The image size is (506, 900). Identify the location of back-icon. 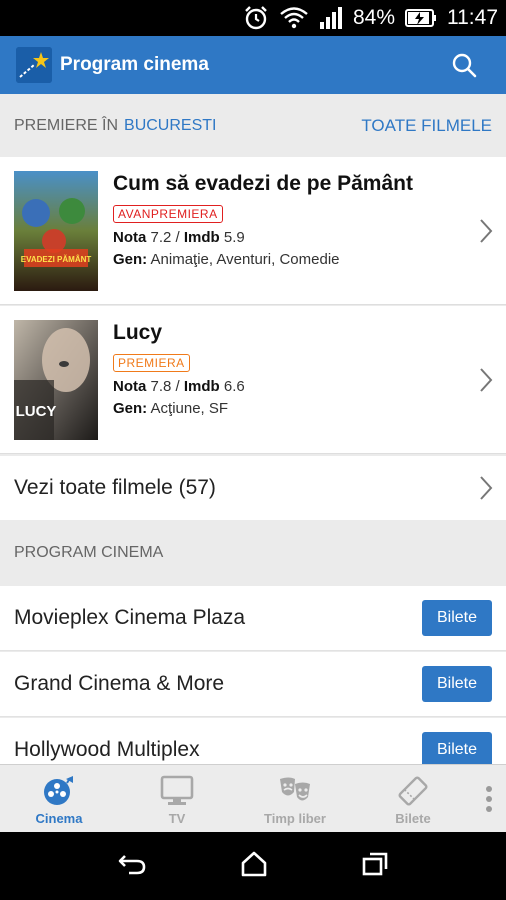
(131, 864).